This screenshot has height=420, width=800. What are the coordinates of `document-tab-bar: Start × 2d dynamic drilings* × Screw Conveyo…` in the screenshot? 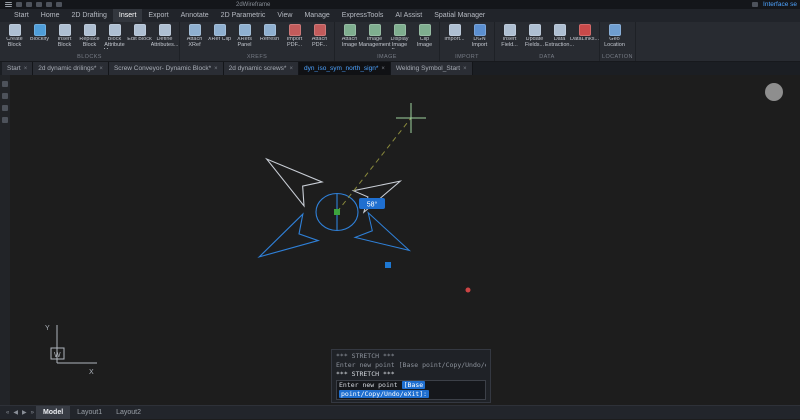 It's located at (400, 68).